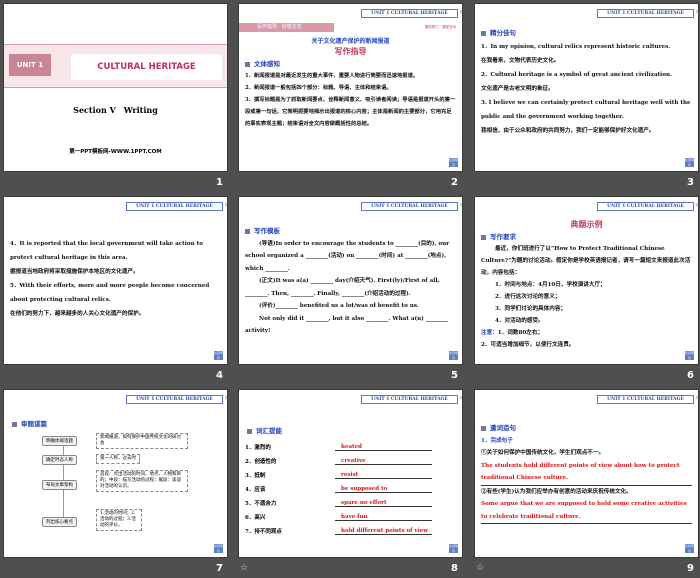  I want to click on line: 1．新闻报道是对最近发生的重大事件、重要人物进行简要而迅速地报道。, so click(332, 76).